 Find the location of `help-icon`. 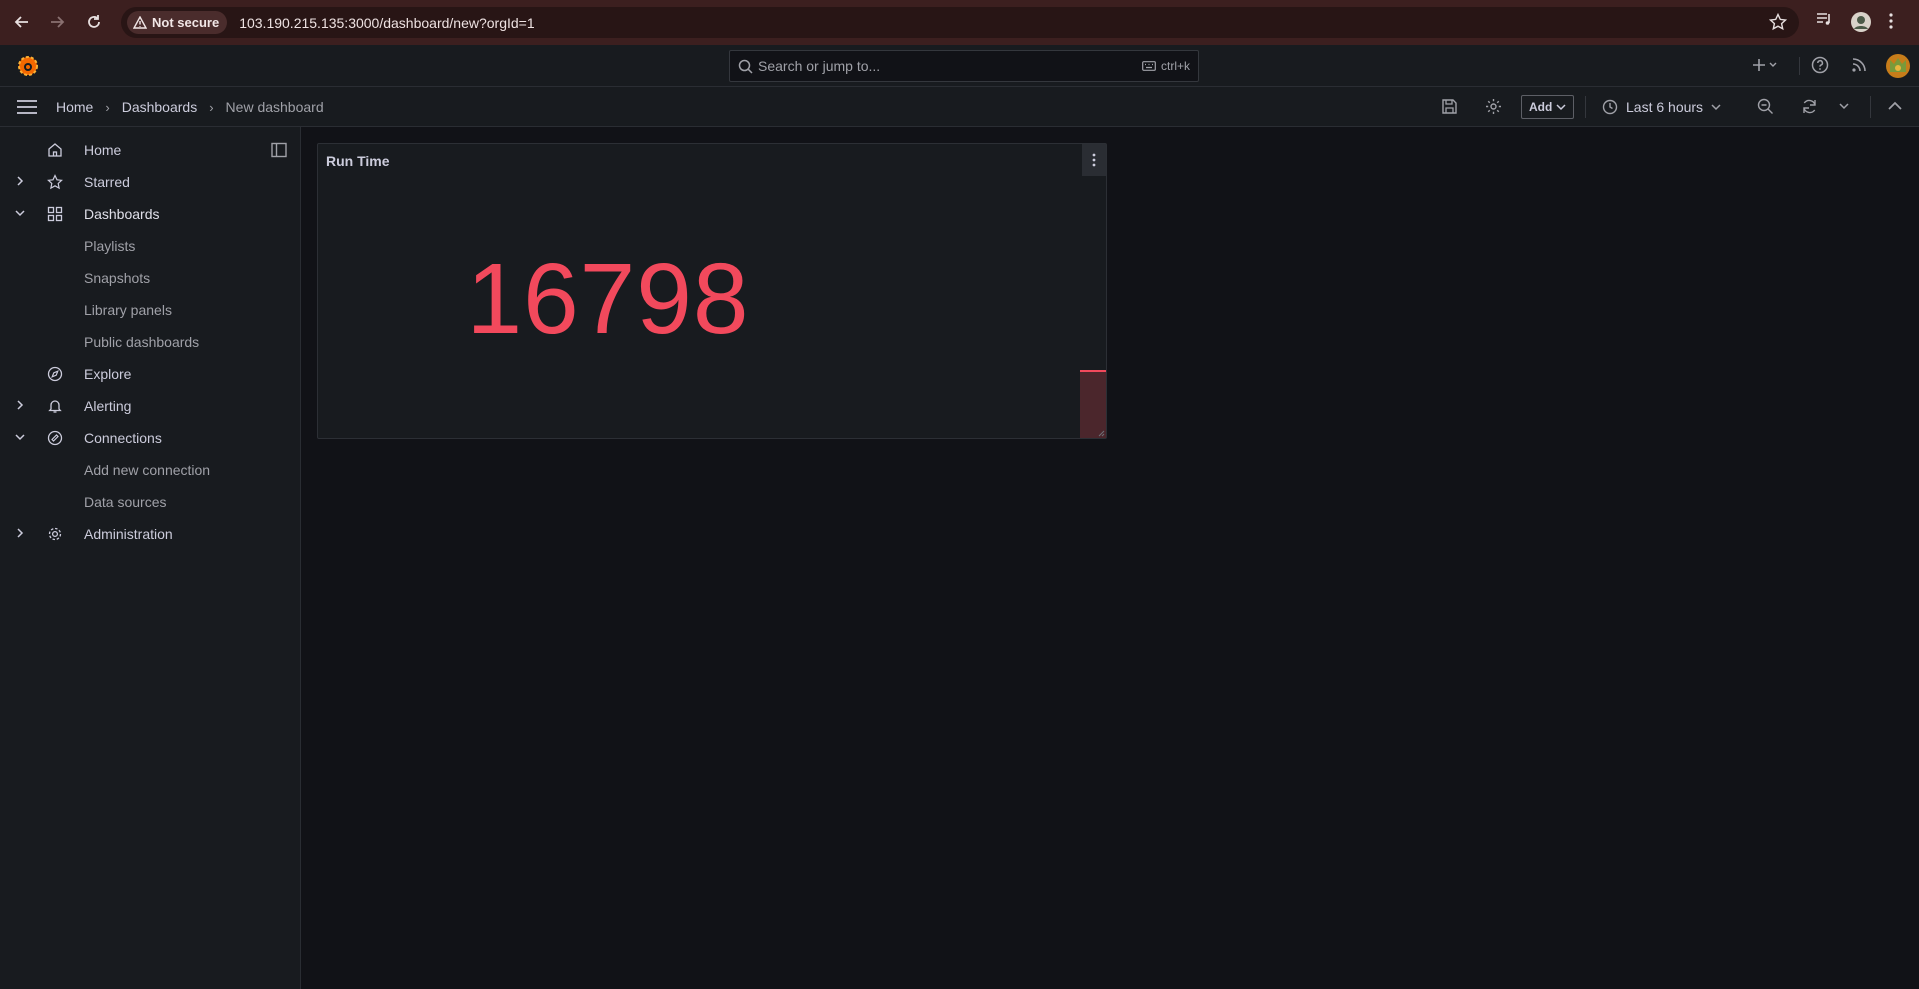

help-icon is located at coordinates (1820, 65).